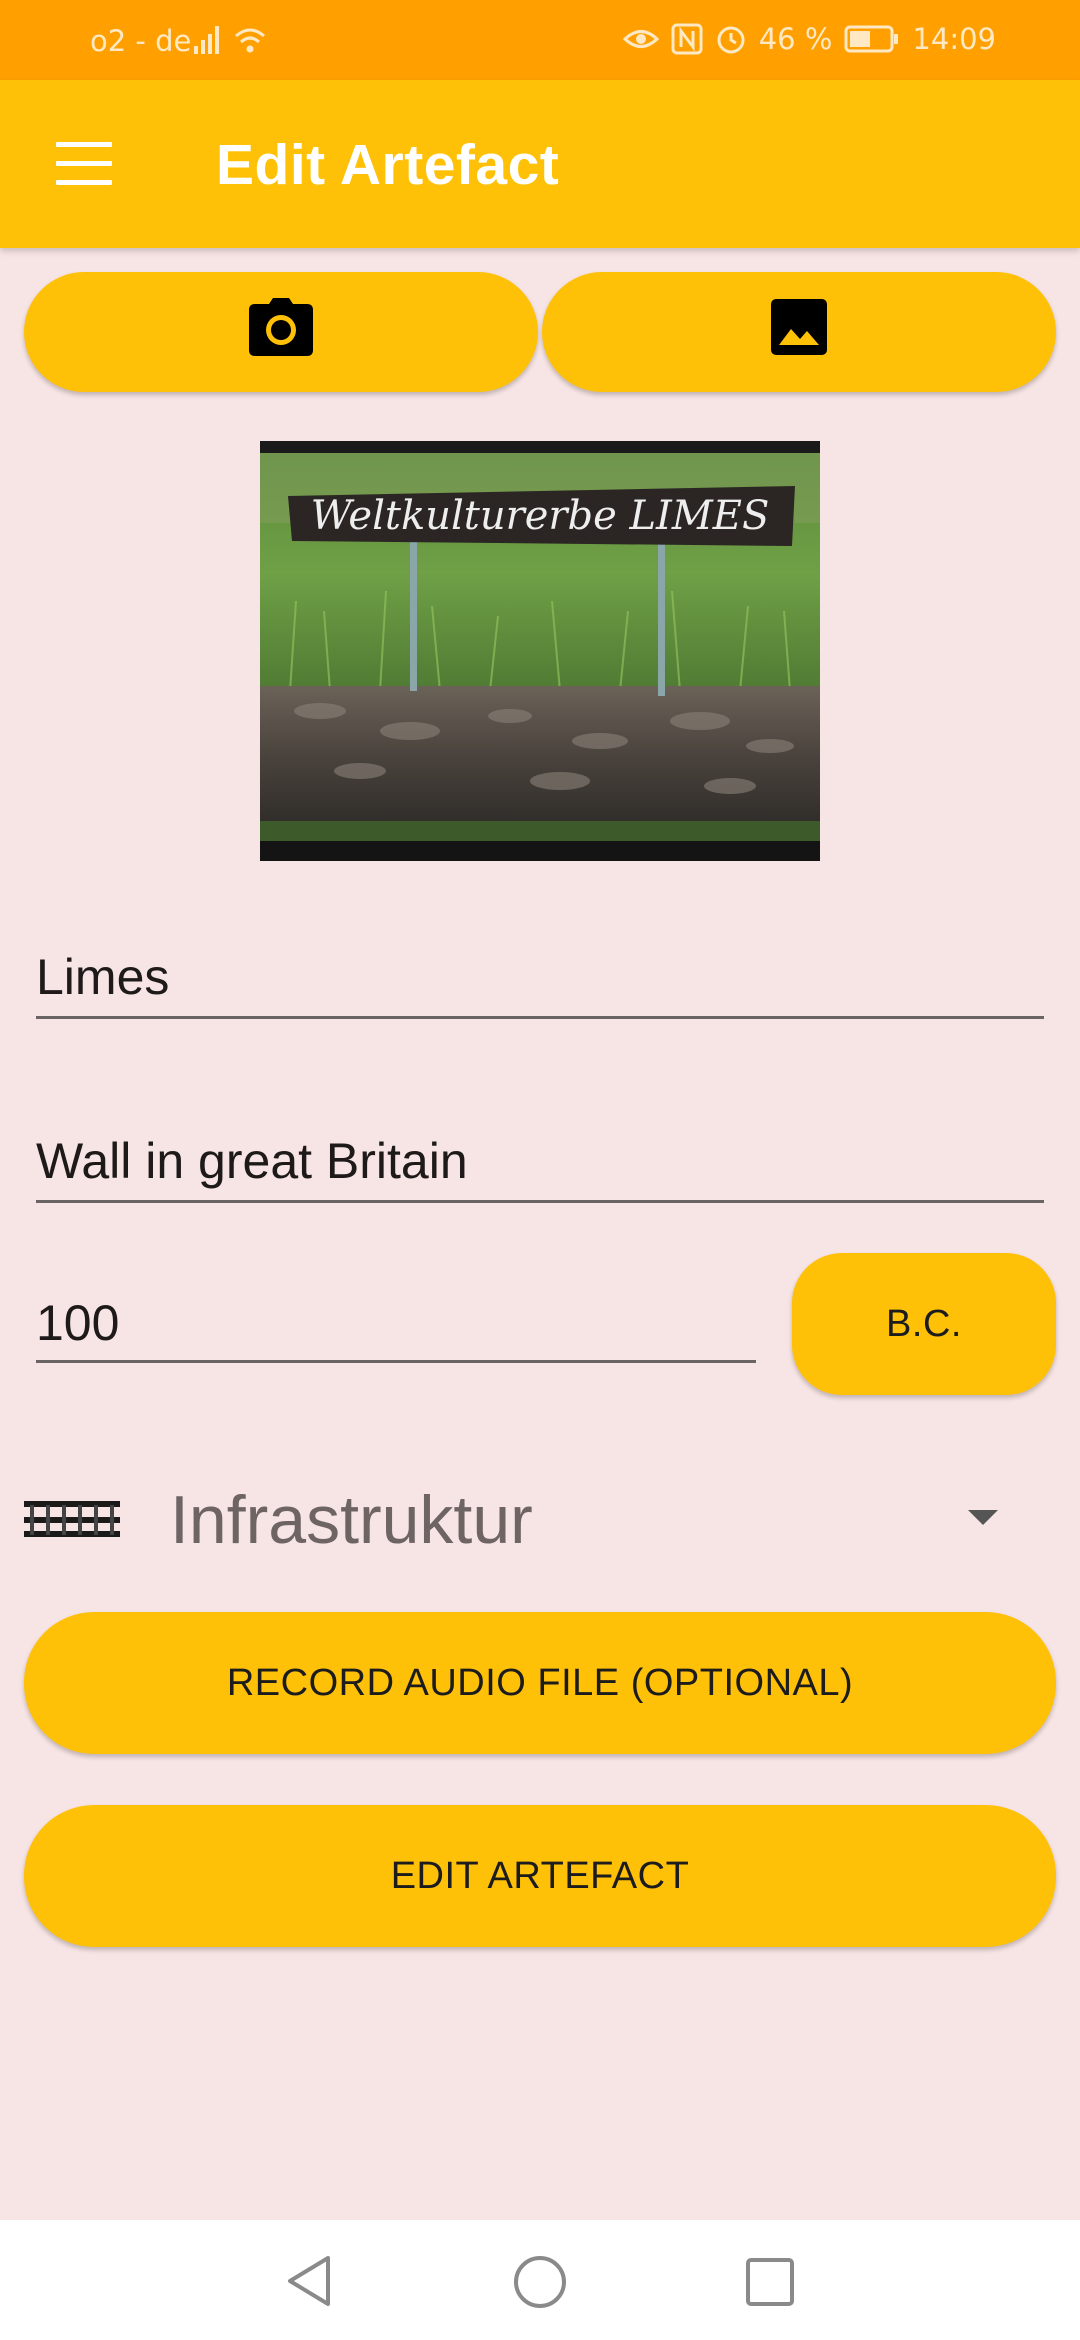 This screenshot has width=1080, height=2340. I want to click on clock-time: 14:09, so click(954, 39).